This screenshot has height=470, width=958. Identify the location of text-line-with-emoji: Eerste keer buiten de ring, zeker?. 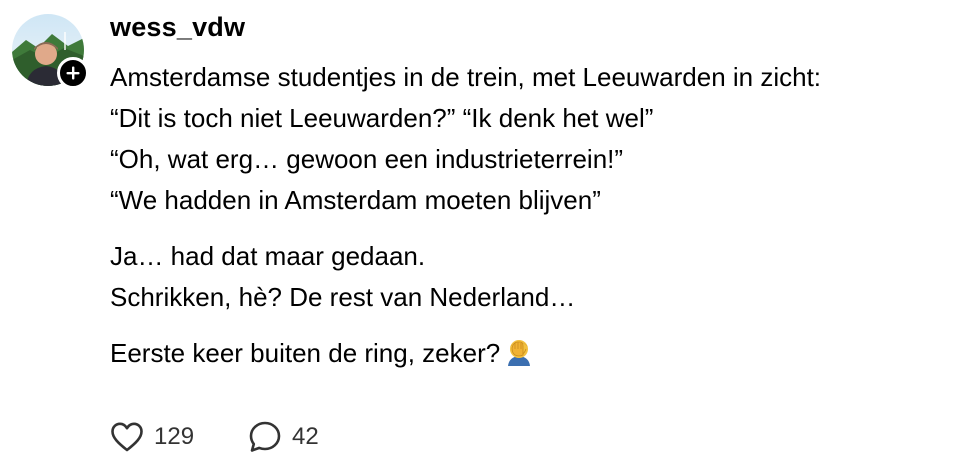
(532, 355).